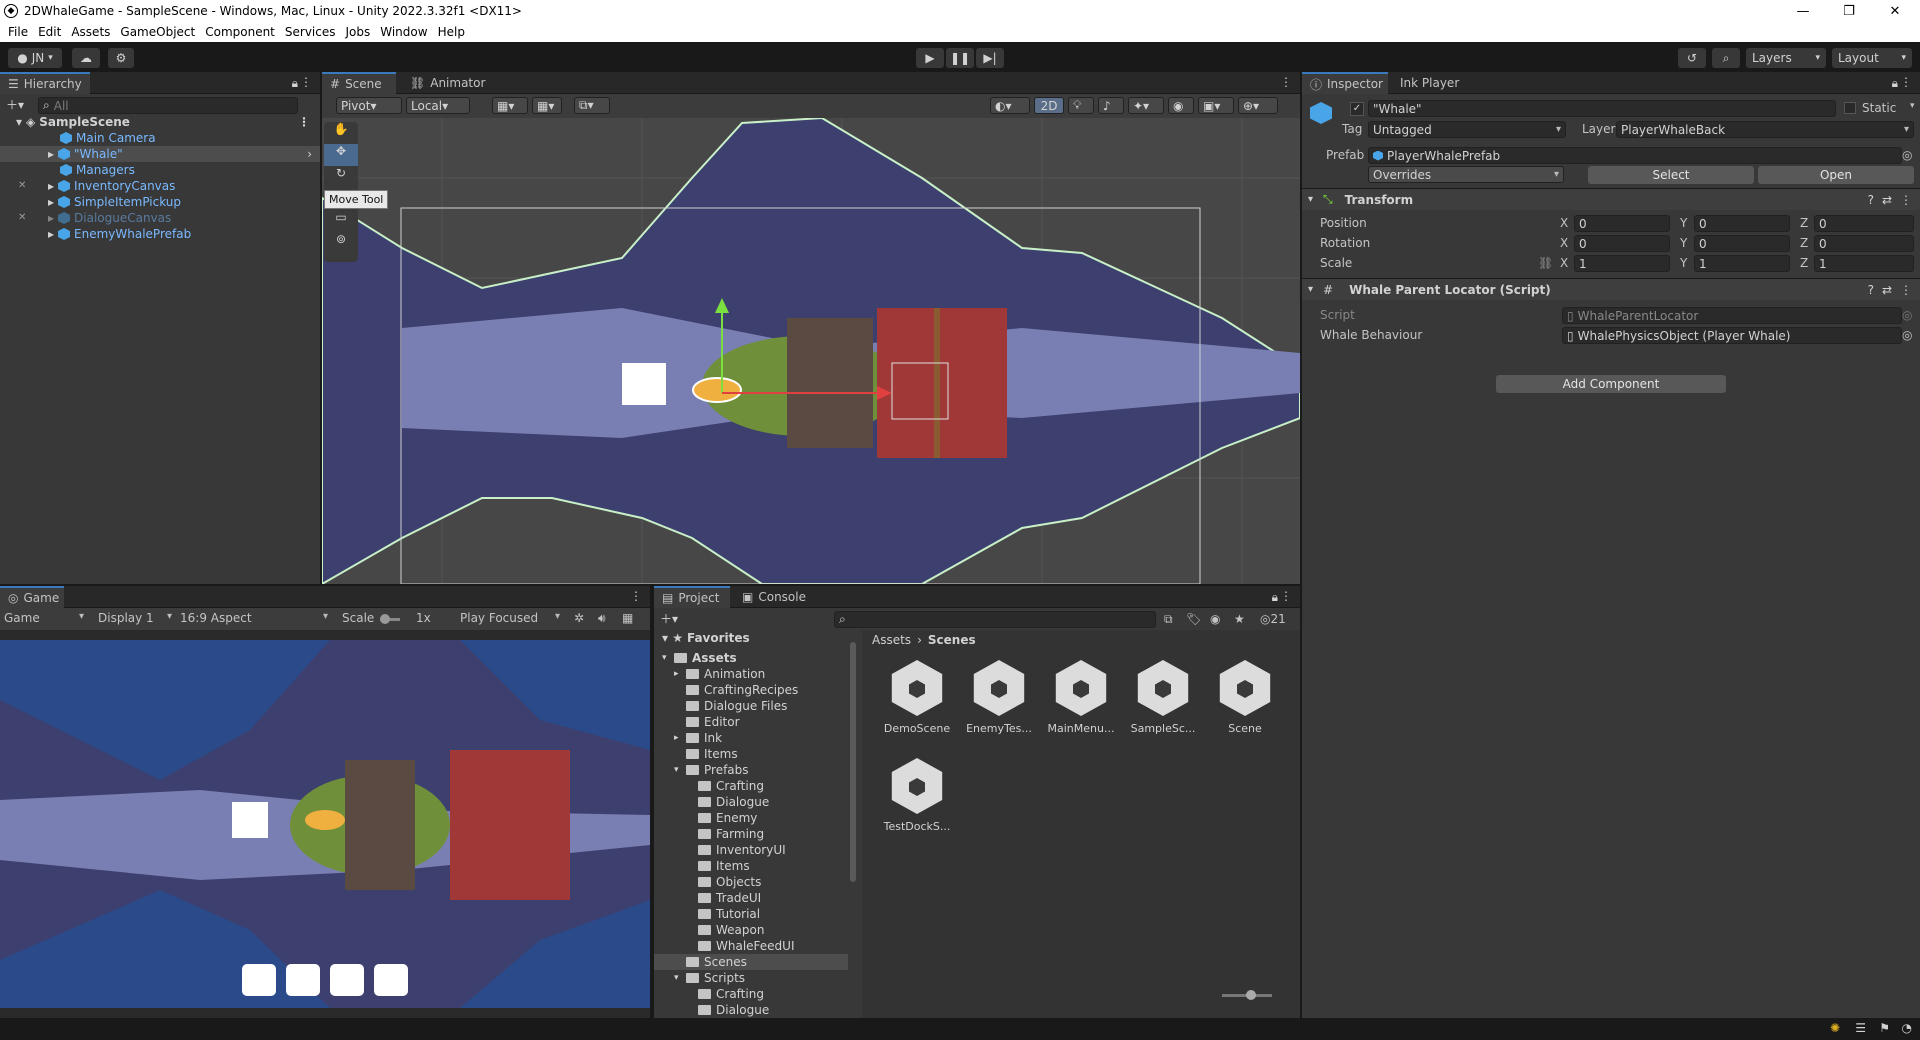 The image size is (1920, 1040). Describe the element at coordinates (1168, 619) in the screenshot. I see `search-by-type-icon: ⧉` at that location.